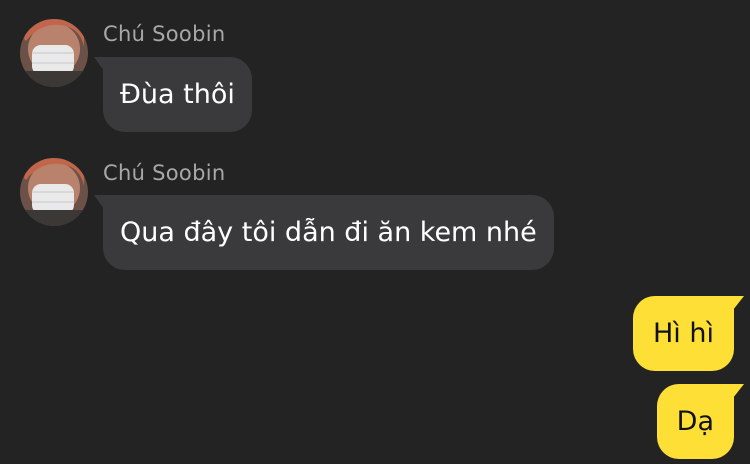 The width and height of the screenshot is (750, 464). What do you see at coordinates (173, 94) in the screenshot?
I see `incoming-message-bubble: Đùa thôi` at bounding box center [173, 94].